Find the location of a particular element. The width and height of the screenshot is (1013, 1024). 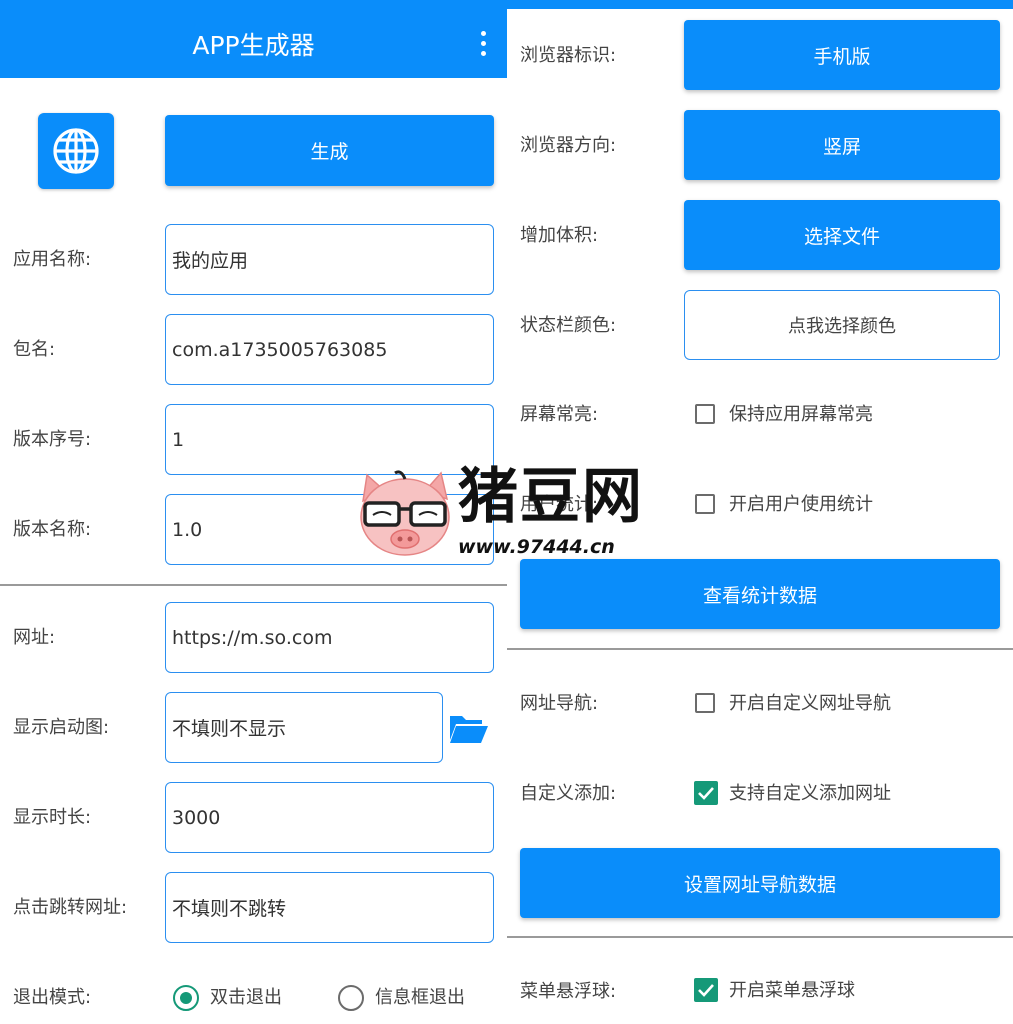

stats-label: 用户统计: is located at coordinates (559, 504).